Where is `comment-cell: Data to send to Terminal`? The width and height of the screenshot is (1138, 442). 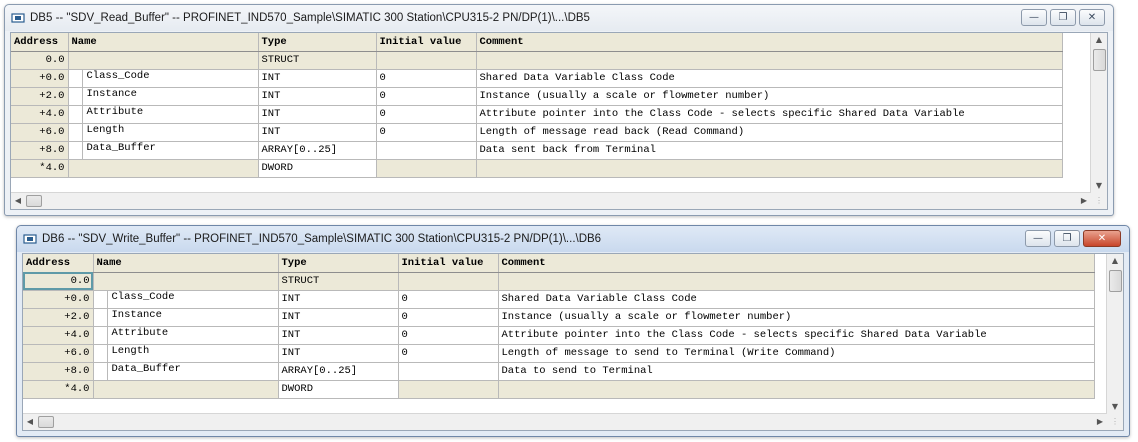 comment-cell: Data to send to Terminal is located at coordinates (796, 371).